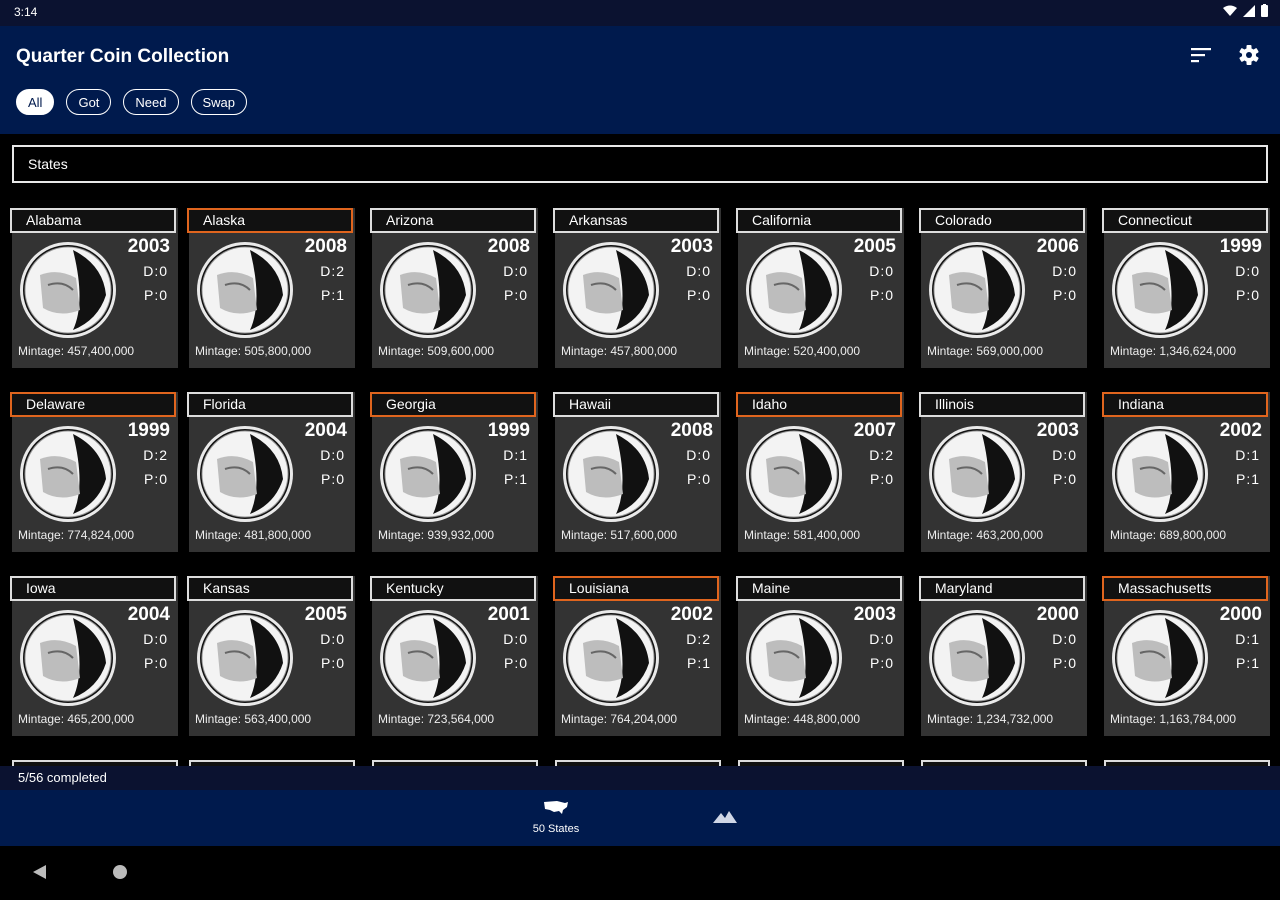  Describe the element at coordinates (48, 164) in the screenshot. I see `section-label: States` at that location.